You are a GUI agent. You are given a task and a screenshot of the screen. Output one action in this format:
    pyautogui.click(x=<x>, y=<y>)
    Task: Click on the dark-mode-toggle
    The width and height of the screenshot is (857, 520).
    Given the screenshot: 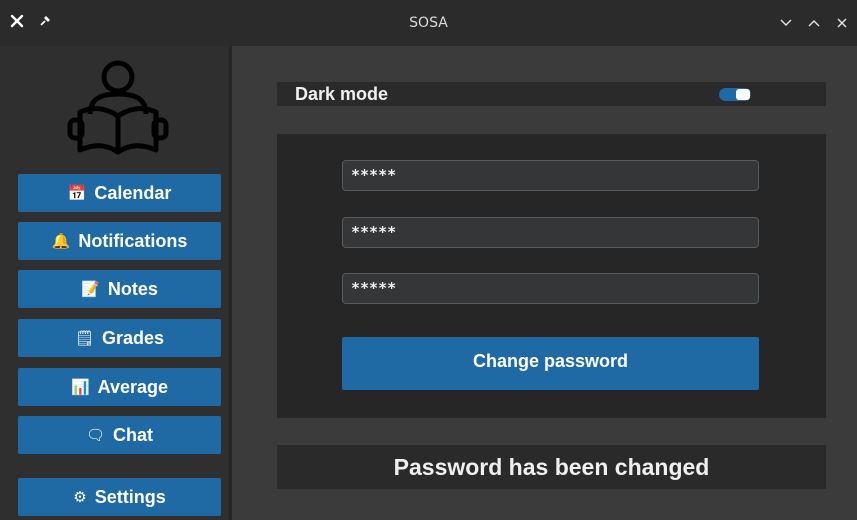 What is the action you would take?
    pyautogui.click(x=735, y=94)
    